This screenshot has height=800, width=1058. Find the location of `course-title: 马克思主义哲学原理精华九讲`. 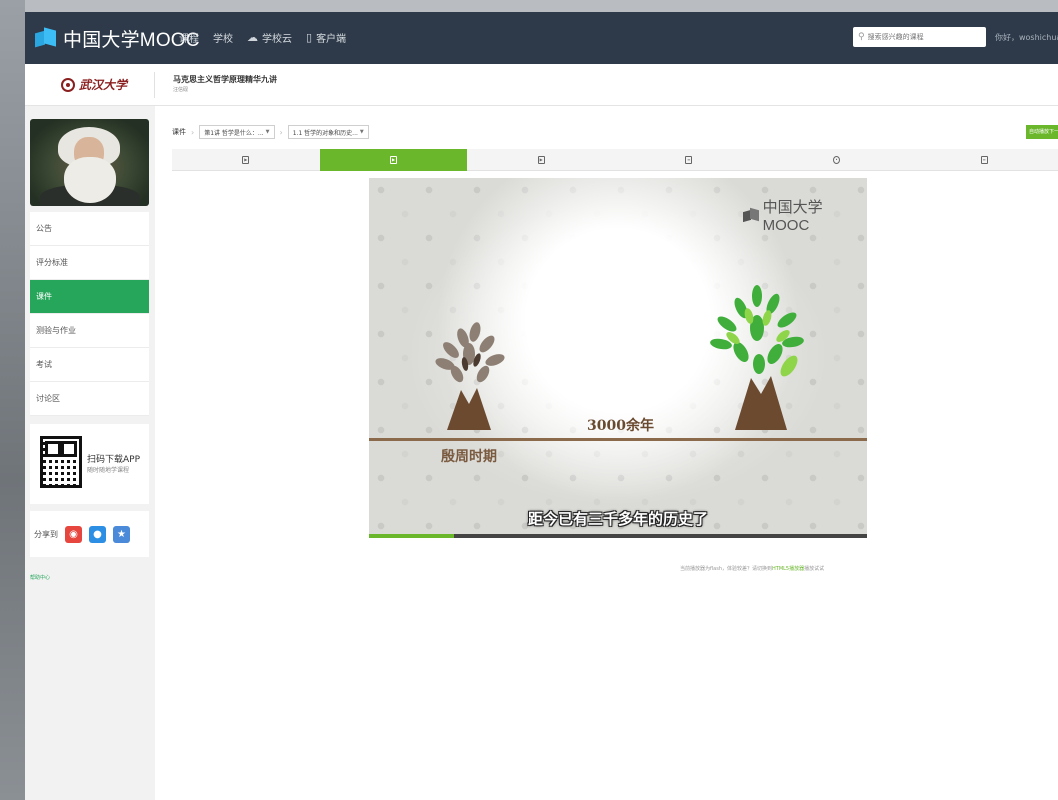

course-title: 马克思主义哲学原理精华九讲 is located at coordinates (225, 79).